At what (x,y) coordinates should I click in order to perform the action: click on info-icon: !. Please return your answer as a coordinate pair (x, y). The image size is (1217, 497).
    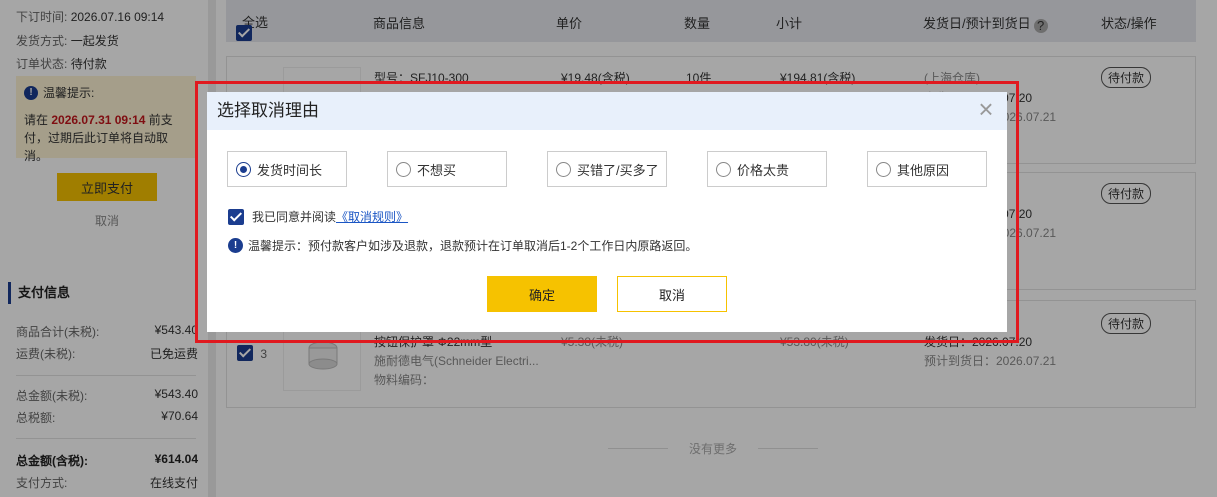
    Looking at the image, I should click on (235, 245).